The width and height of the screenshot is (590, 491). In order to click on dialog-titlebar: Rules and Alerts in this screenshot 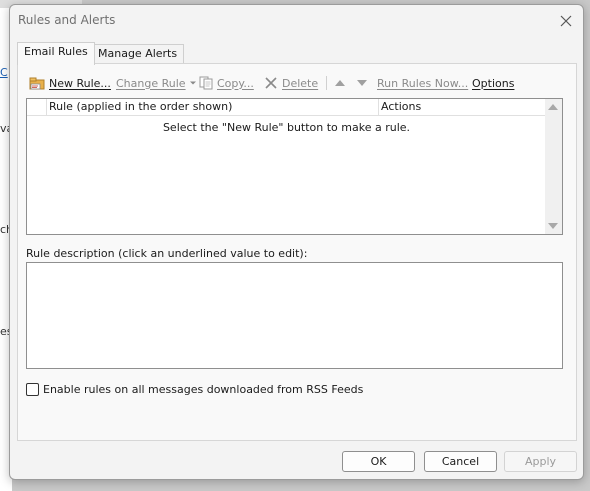, I will do `click(296, 20)`.